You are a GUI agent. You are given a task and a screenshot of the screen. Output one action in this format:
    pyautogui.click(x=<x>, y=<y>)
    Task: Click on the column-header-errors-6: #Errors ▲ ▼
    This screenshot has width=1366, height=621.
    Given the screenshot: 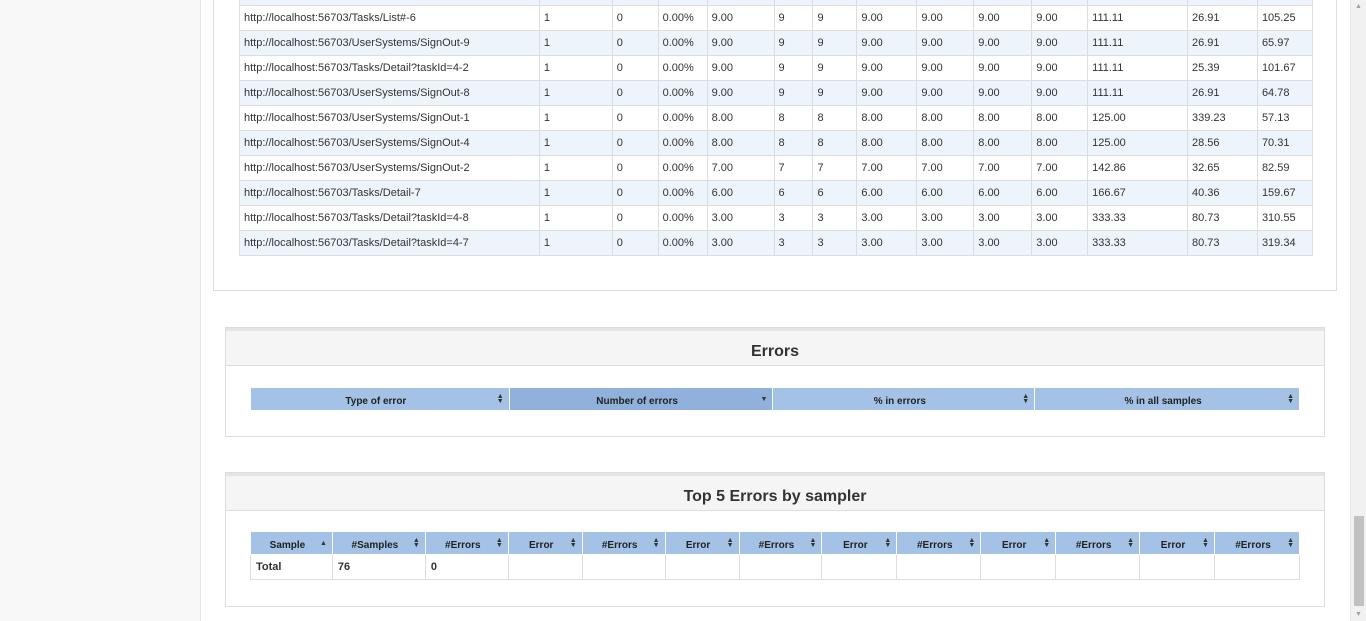 What is the action you would take?
    pyautogui.click(x=780, y=543)
    